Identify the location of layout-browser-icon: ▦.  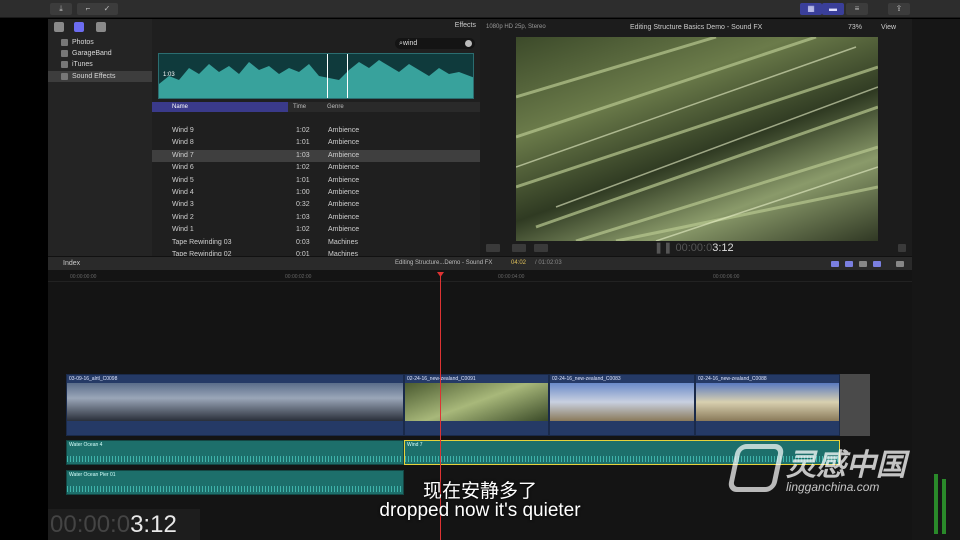
(811, 9).